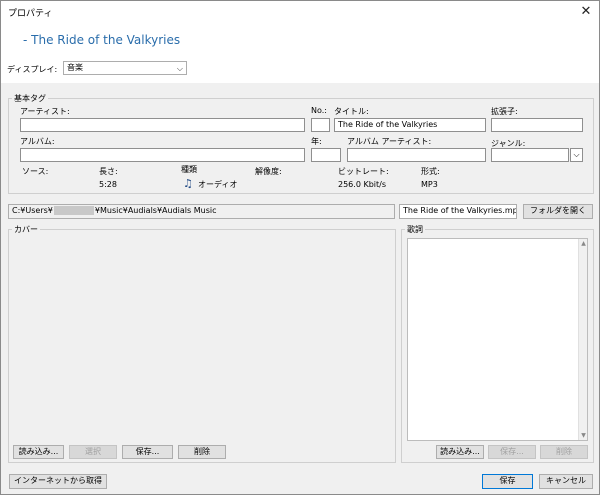 The width and height of the screenshot is (600, 495). I want to click on lyrics-delete-button: 削除, so click(564, 452).